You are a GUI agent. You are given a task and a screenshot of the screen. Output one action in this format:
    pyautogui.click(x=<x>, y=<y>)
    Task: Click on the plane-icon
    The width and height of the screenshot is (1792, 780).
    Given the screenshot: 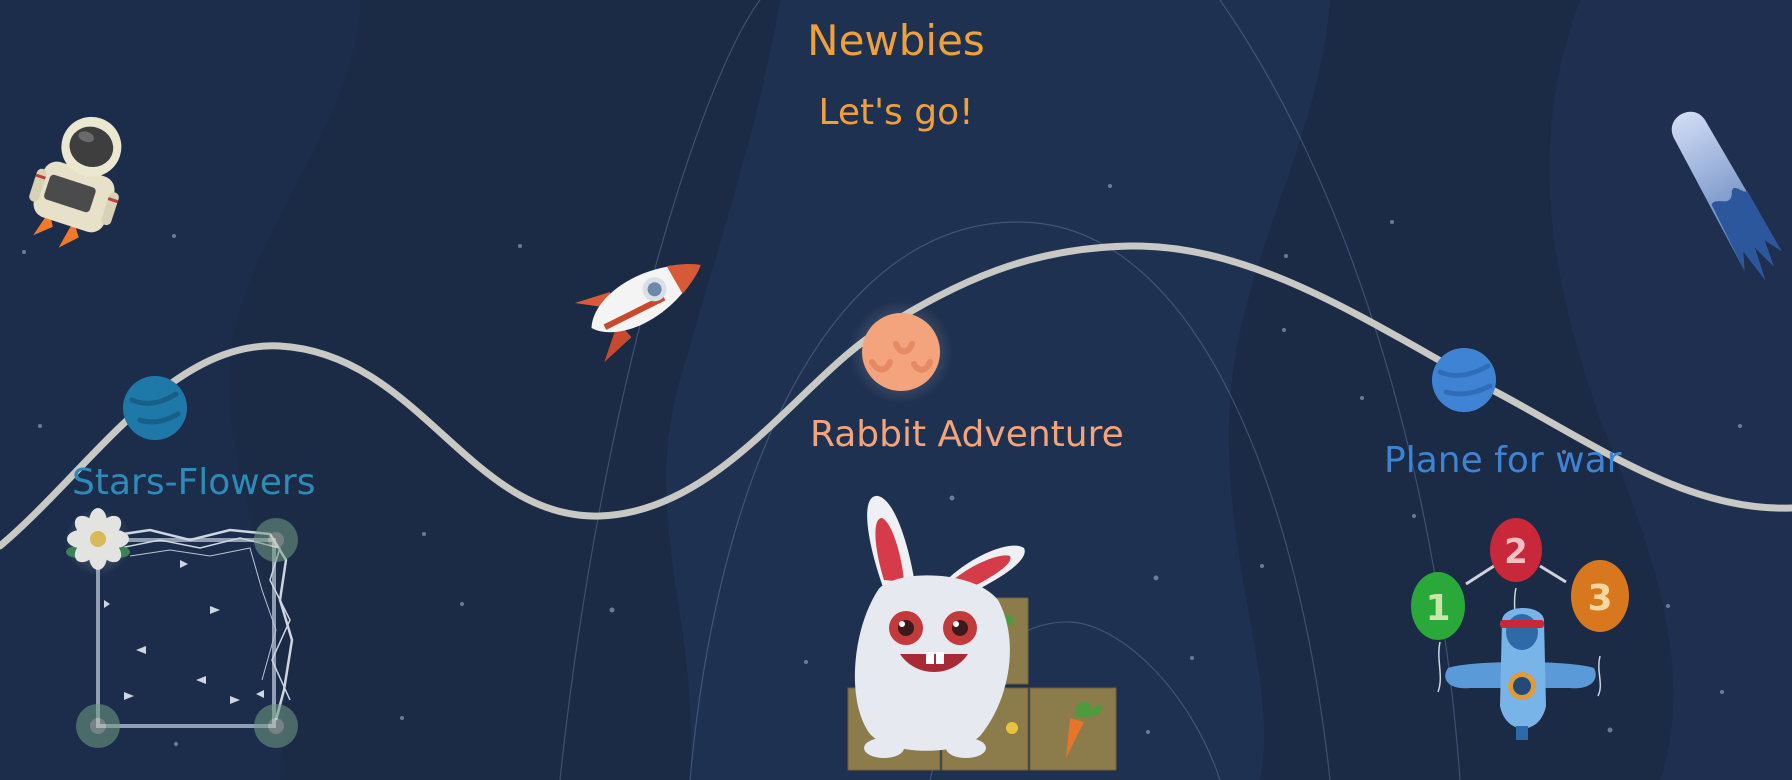 What is the action you would take?
    pyautogui.click(x=1520, y=674)
    